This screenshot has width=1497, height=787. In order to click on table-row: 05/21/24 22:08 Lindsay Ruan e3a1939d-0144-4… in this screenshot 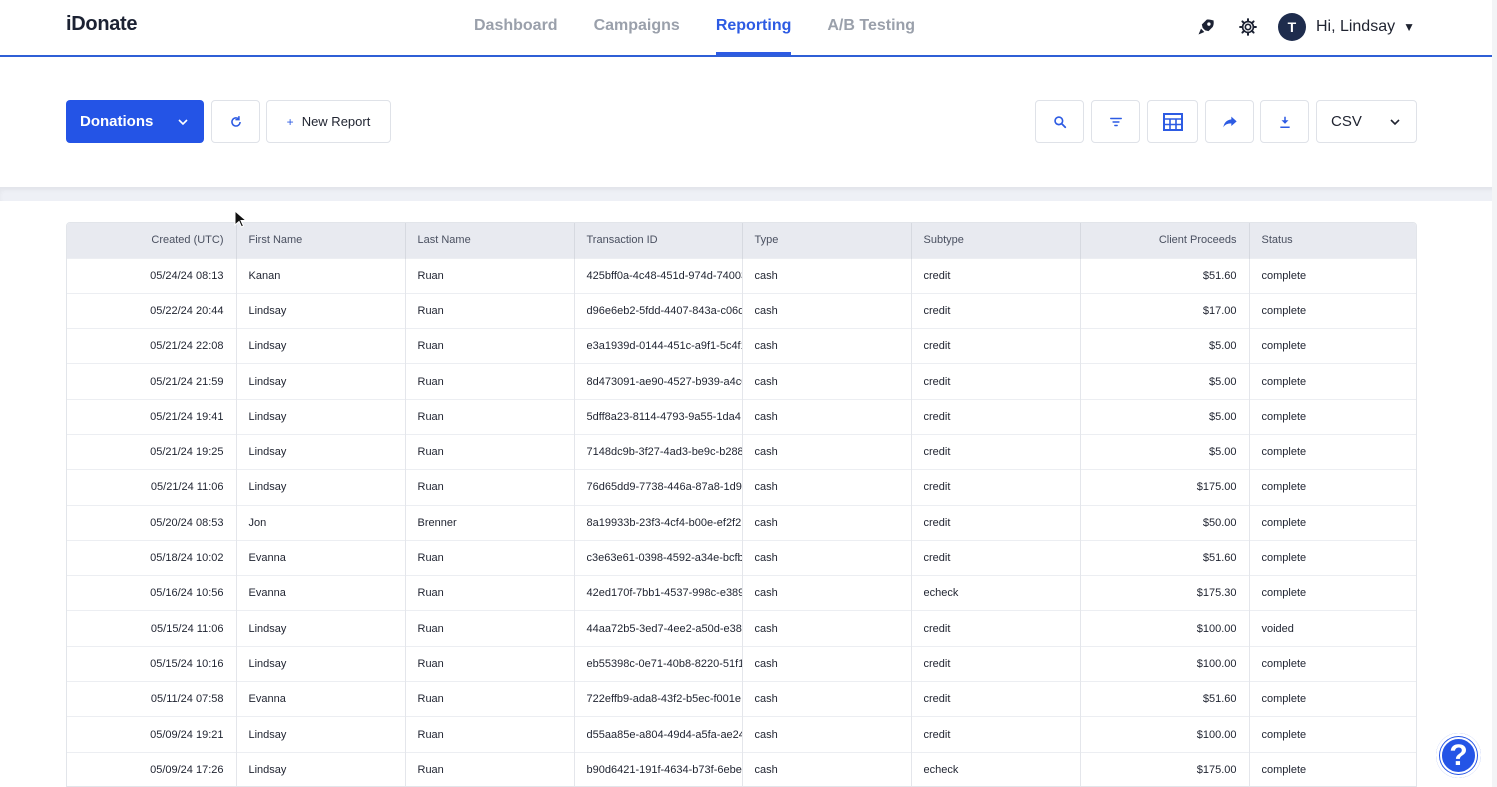, I will do `click(741, 346)`.